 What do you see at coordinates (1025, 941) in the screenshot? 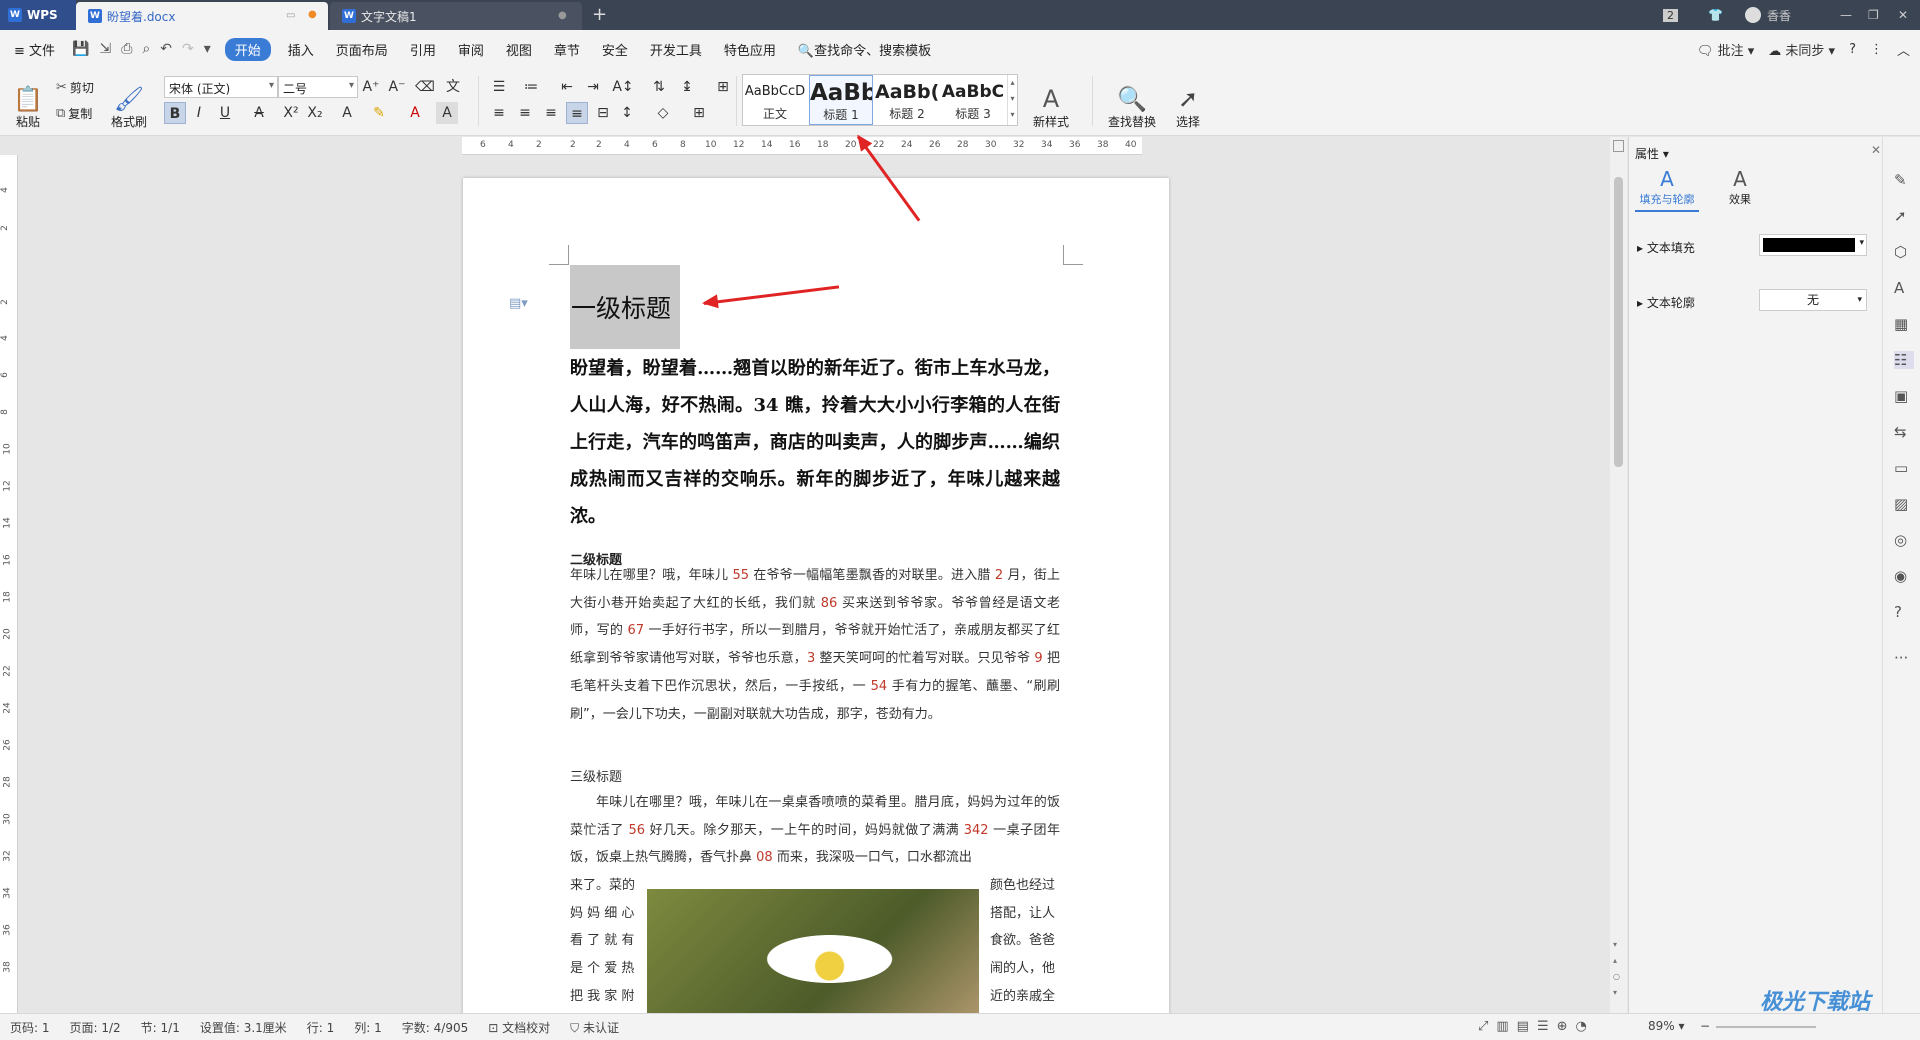
I see `wrap-right-column: 颜色也经过 搭配，让人 食欲。爸爸 闹的人，他 近的亲戚全` at bounding box center [1025, 941].